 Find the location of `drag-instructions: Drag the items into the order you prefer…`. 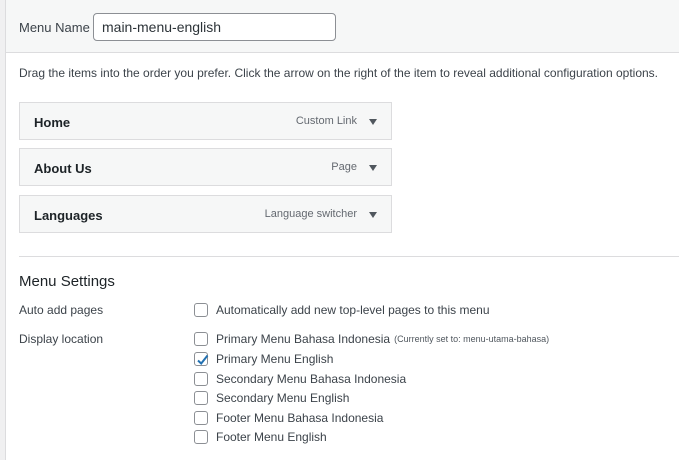

drag-instructions: Drag the items into the order you prefer… is located at coordinates (339, 73).